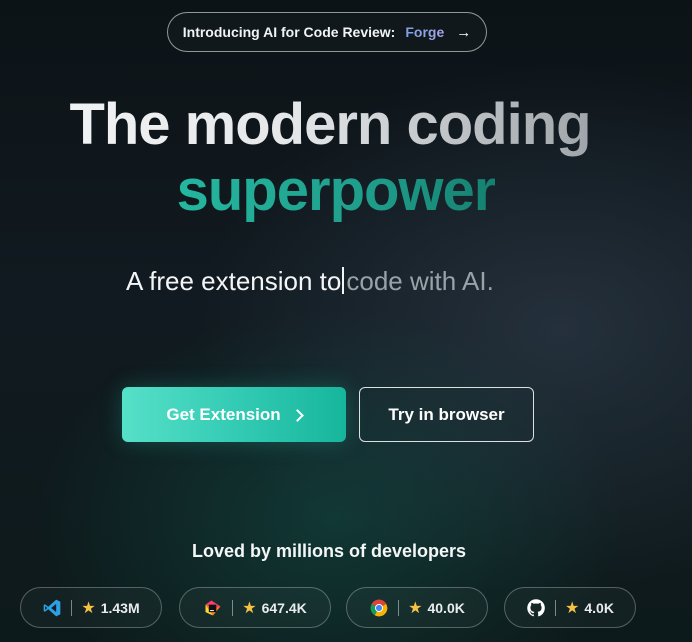  Describe the element at coordinates (284, 607) in the screenshot. I see `jetbrains-count: 647.4K` at that location.